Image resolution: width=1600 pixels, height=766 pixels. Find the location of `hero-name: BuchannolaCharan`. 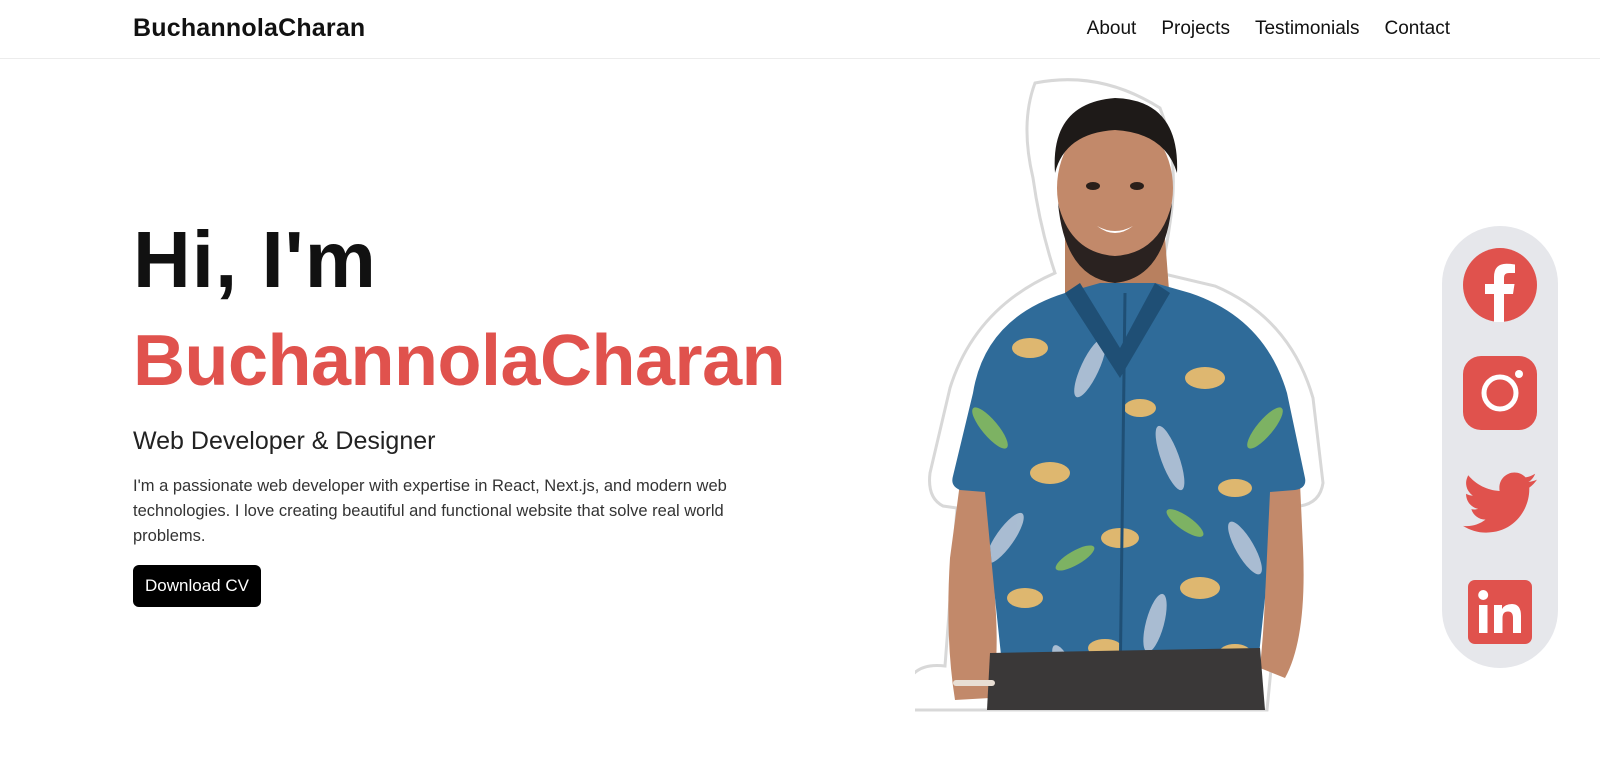

hero-name: BuchannolaCharan is located at coordinates (459, 361).